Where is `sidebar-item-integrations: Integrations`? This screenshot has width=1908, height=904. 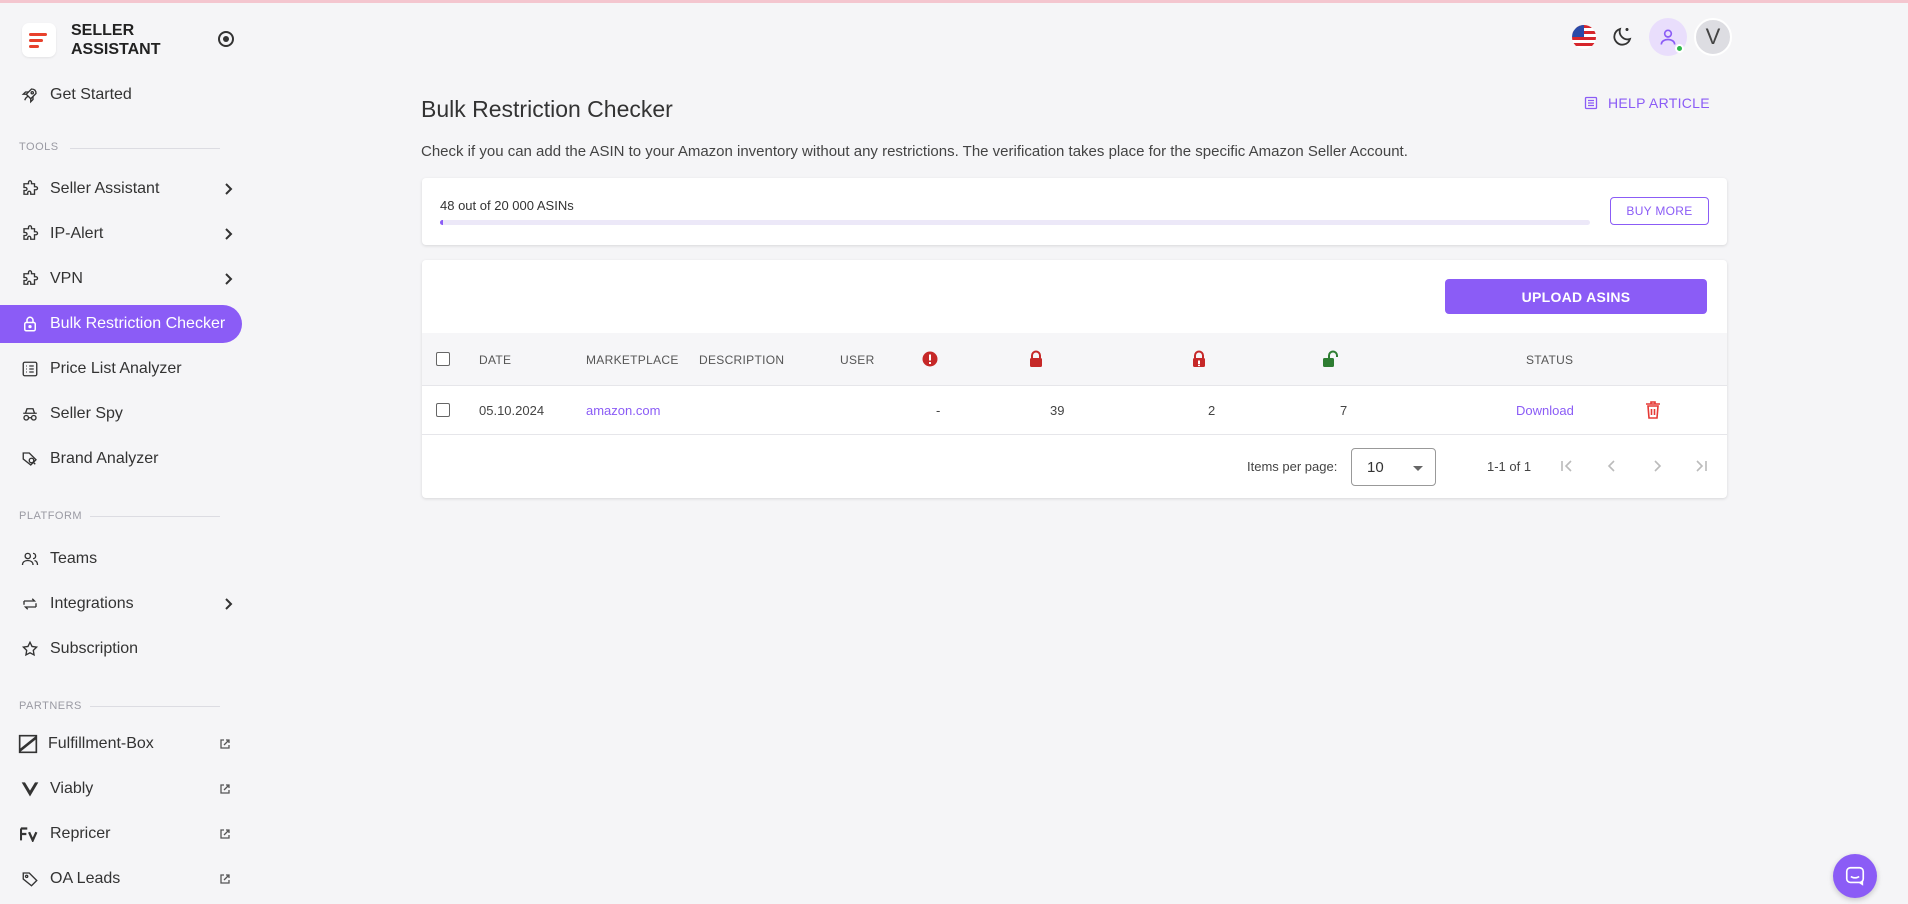
sidebar-item-integrations: Integrations is located at coordinates (121, 604).